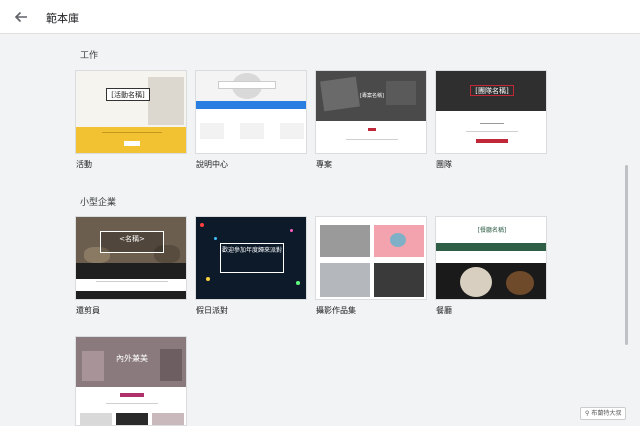  I want to click on preview-title: 歡迎參加年度歸來派對, so click(251, 250).